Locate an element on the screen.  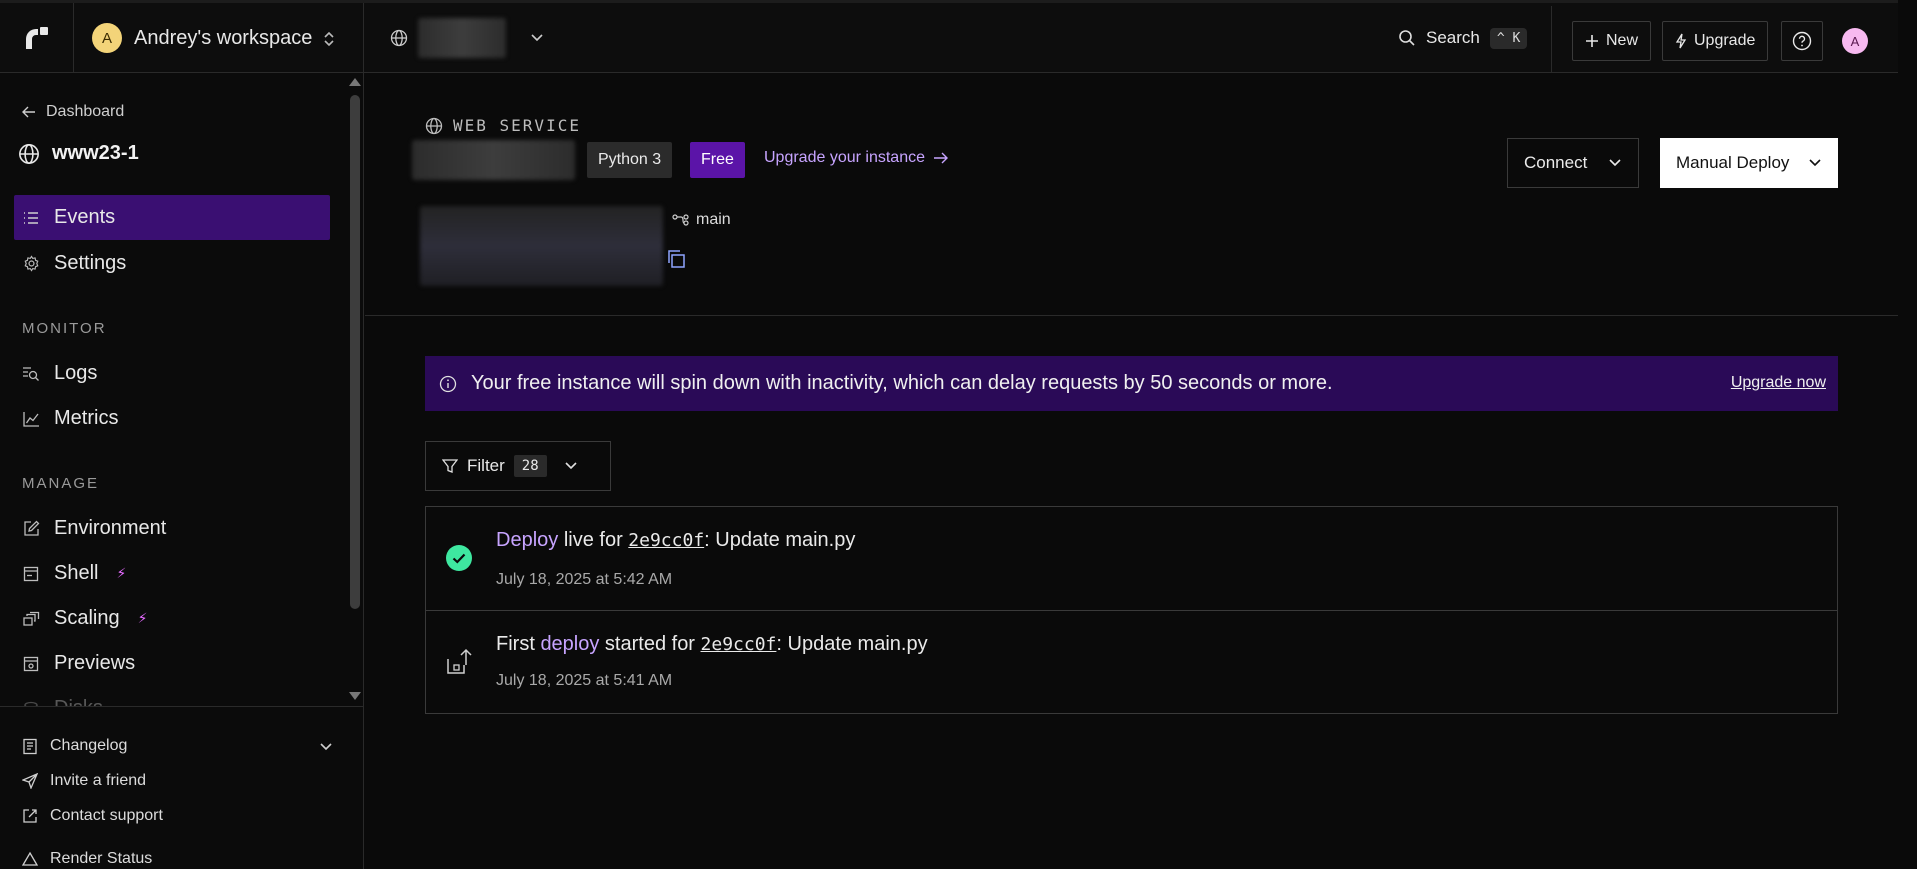
question-icon is located at coordinates (1802, 41).